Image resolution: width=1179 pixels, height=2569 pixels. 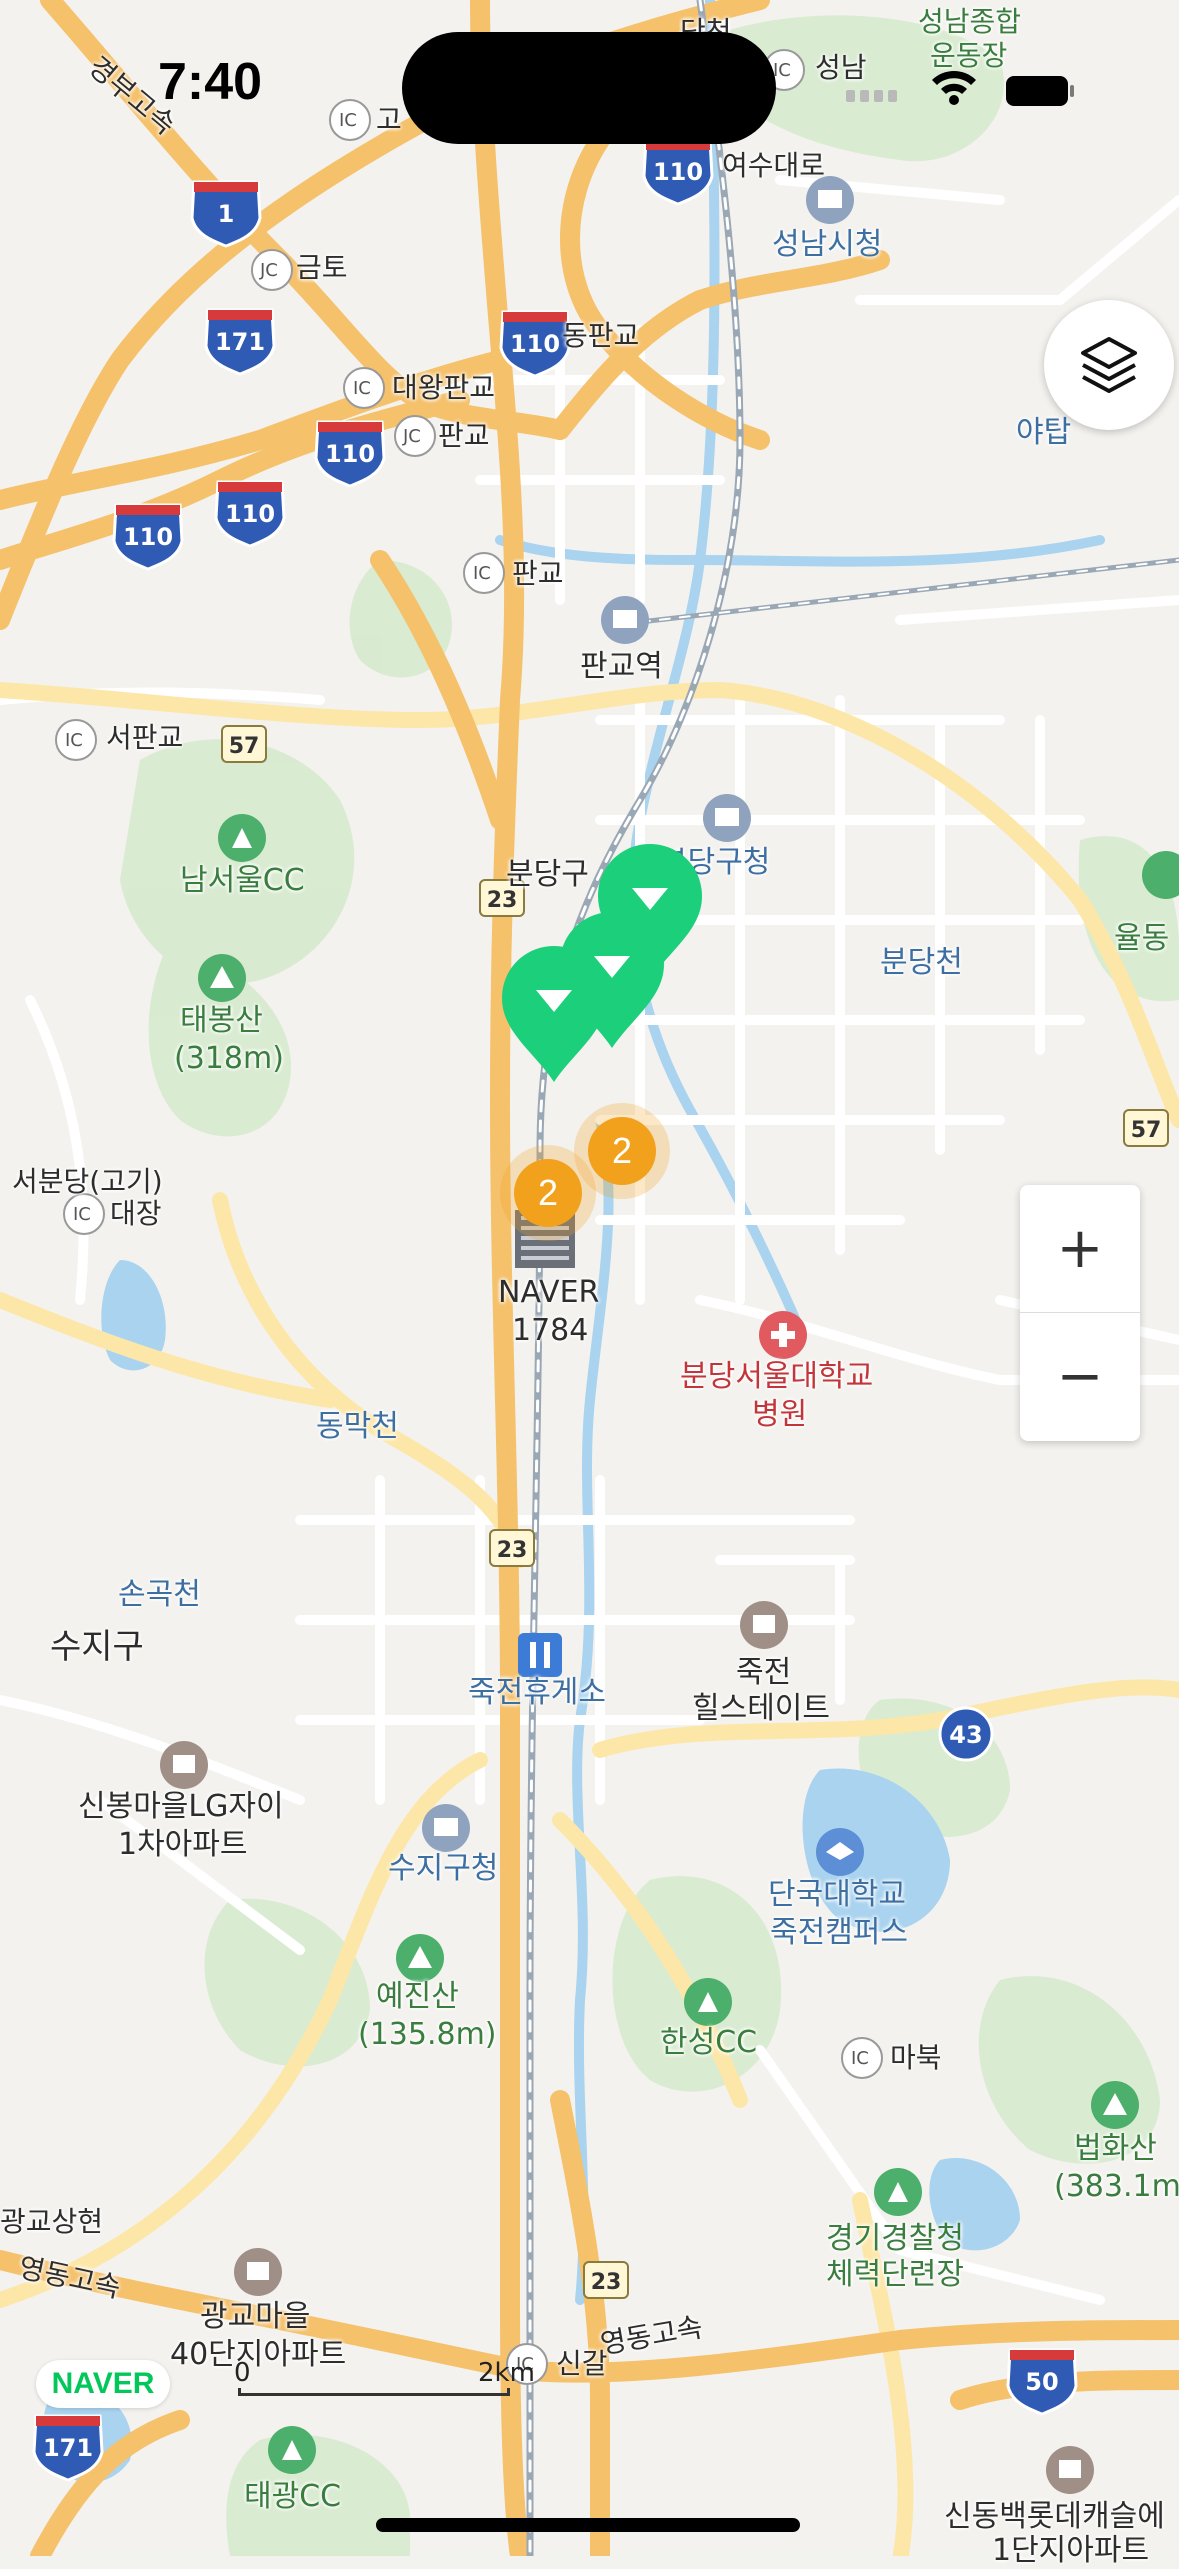 What do you see at coordinates (255, 2316) in the screenshot?
I see `label-gwanggyo-40: 광교마을` at bounding box center [255, 2316].